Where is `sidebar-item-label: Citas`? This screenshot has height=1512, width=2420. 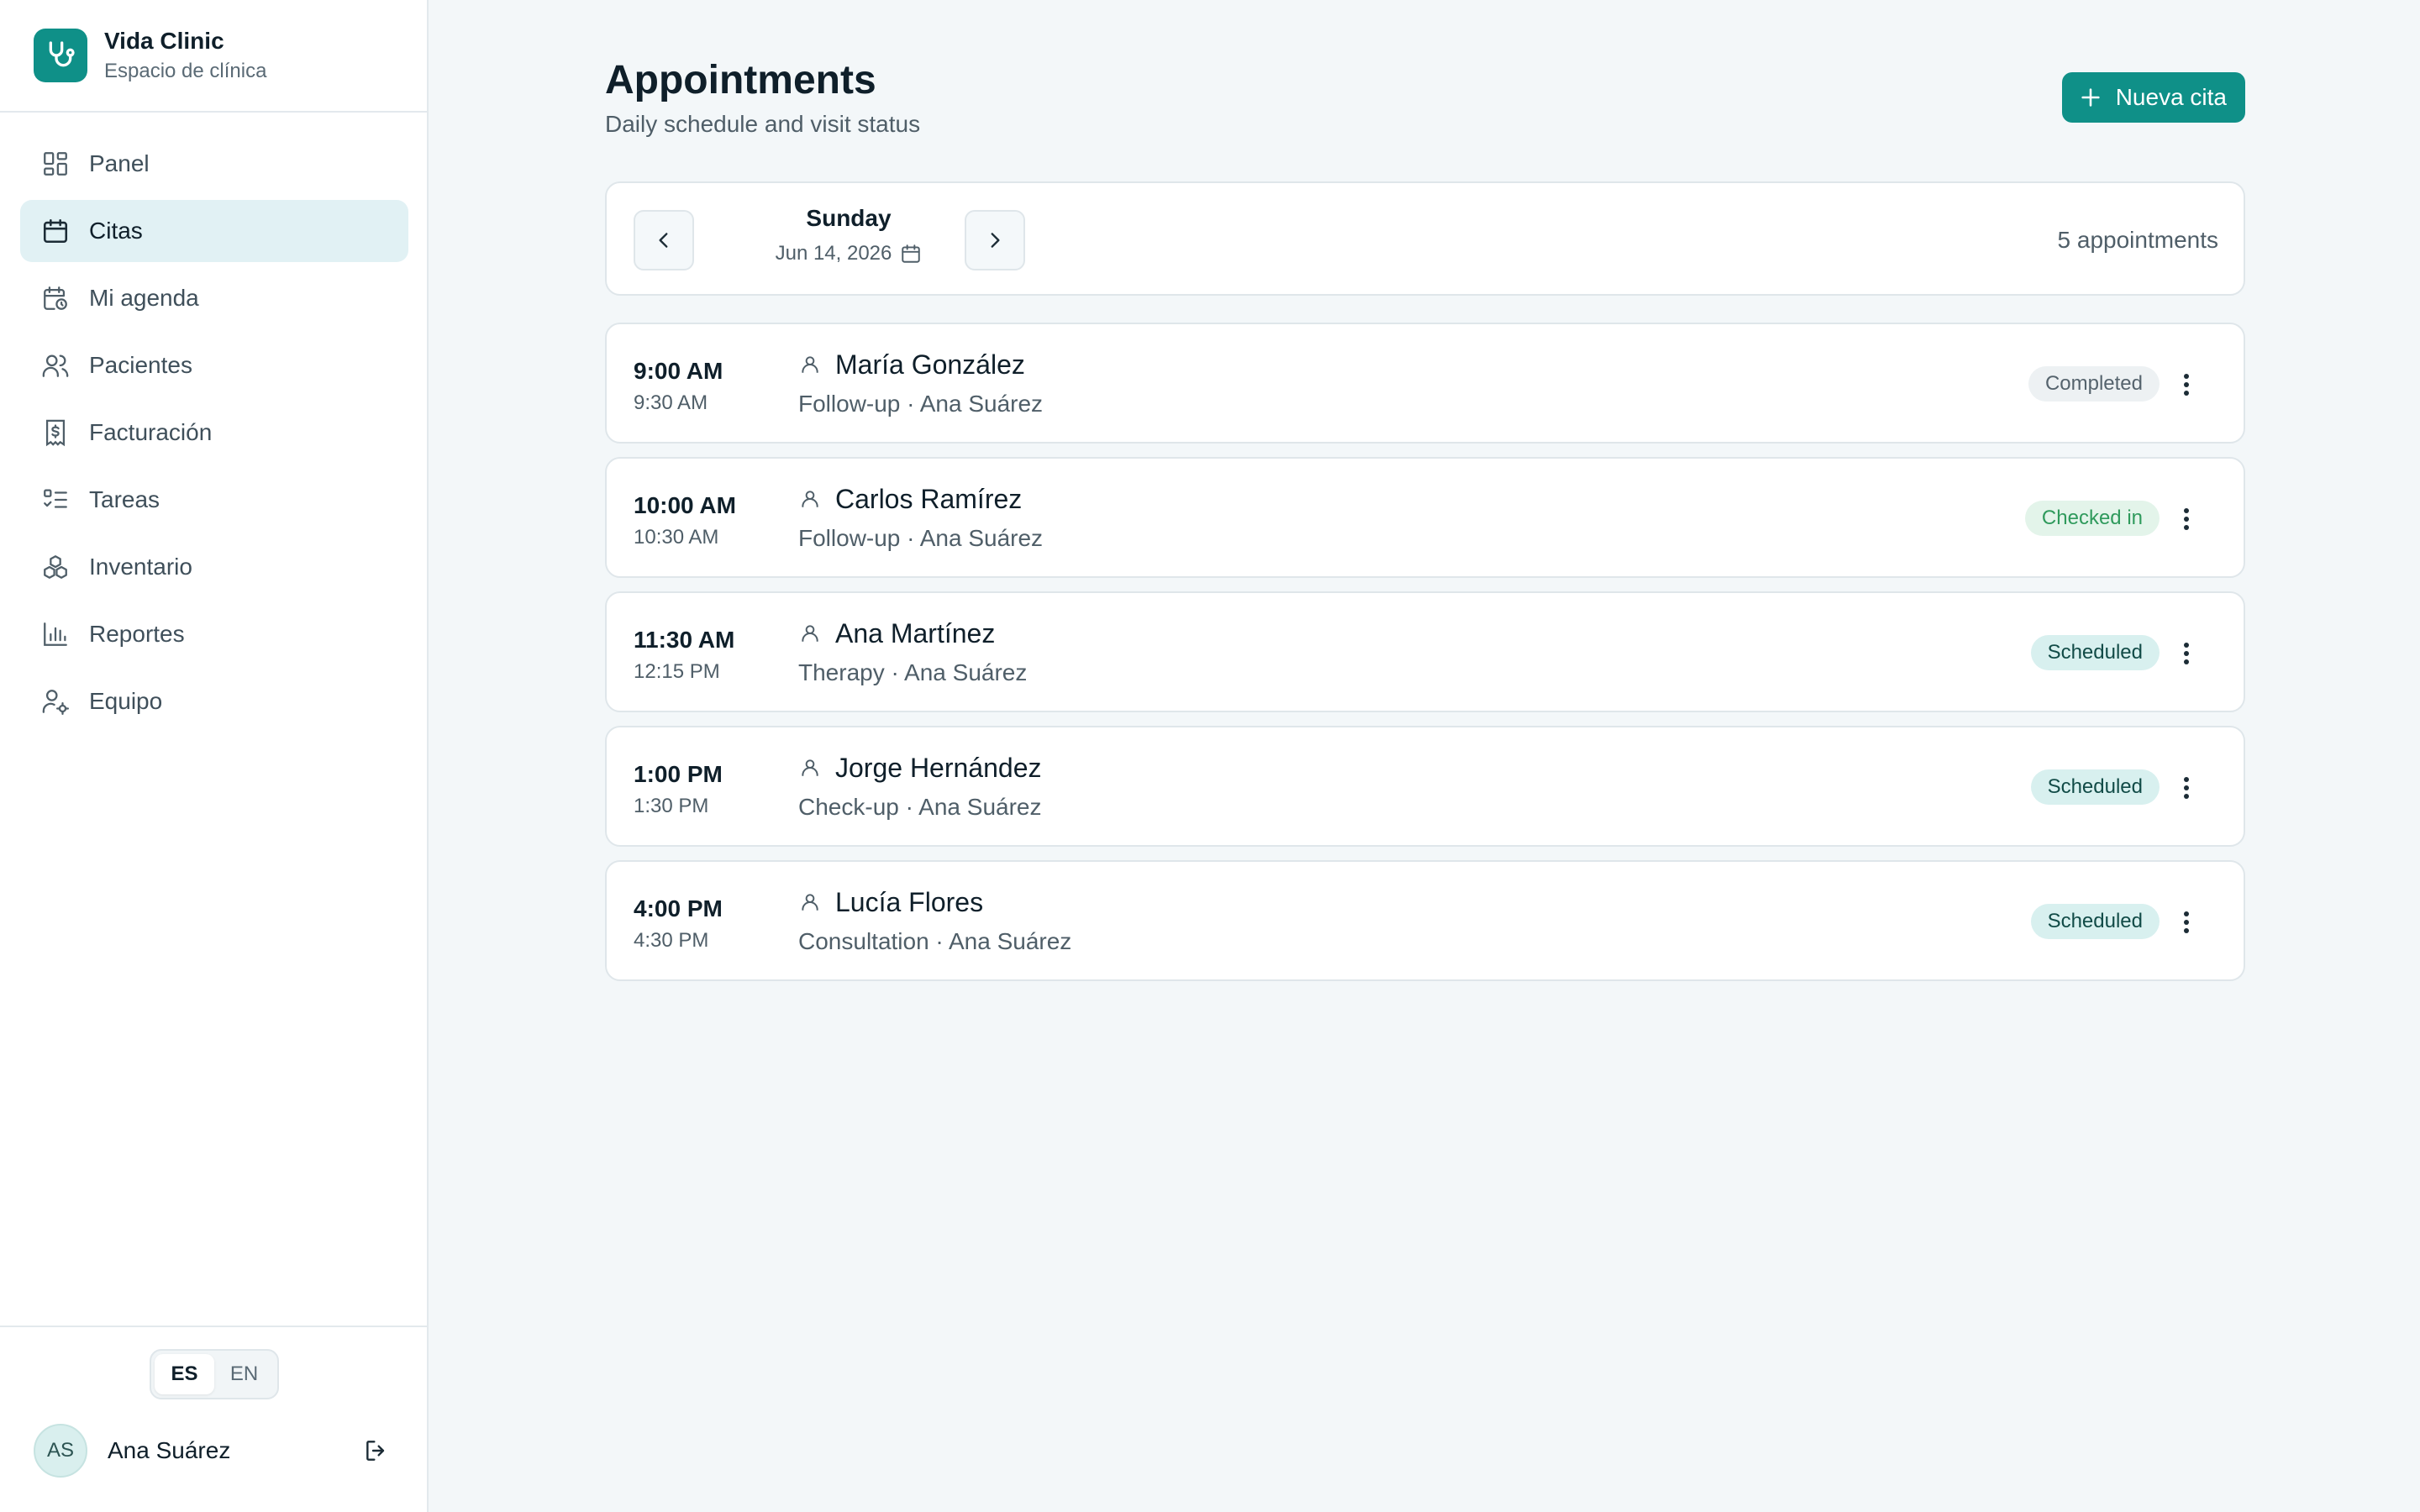
sidebar-item-label: Citas is located at coordinates (116, 231).